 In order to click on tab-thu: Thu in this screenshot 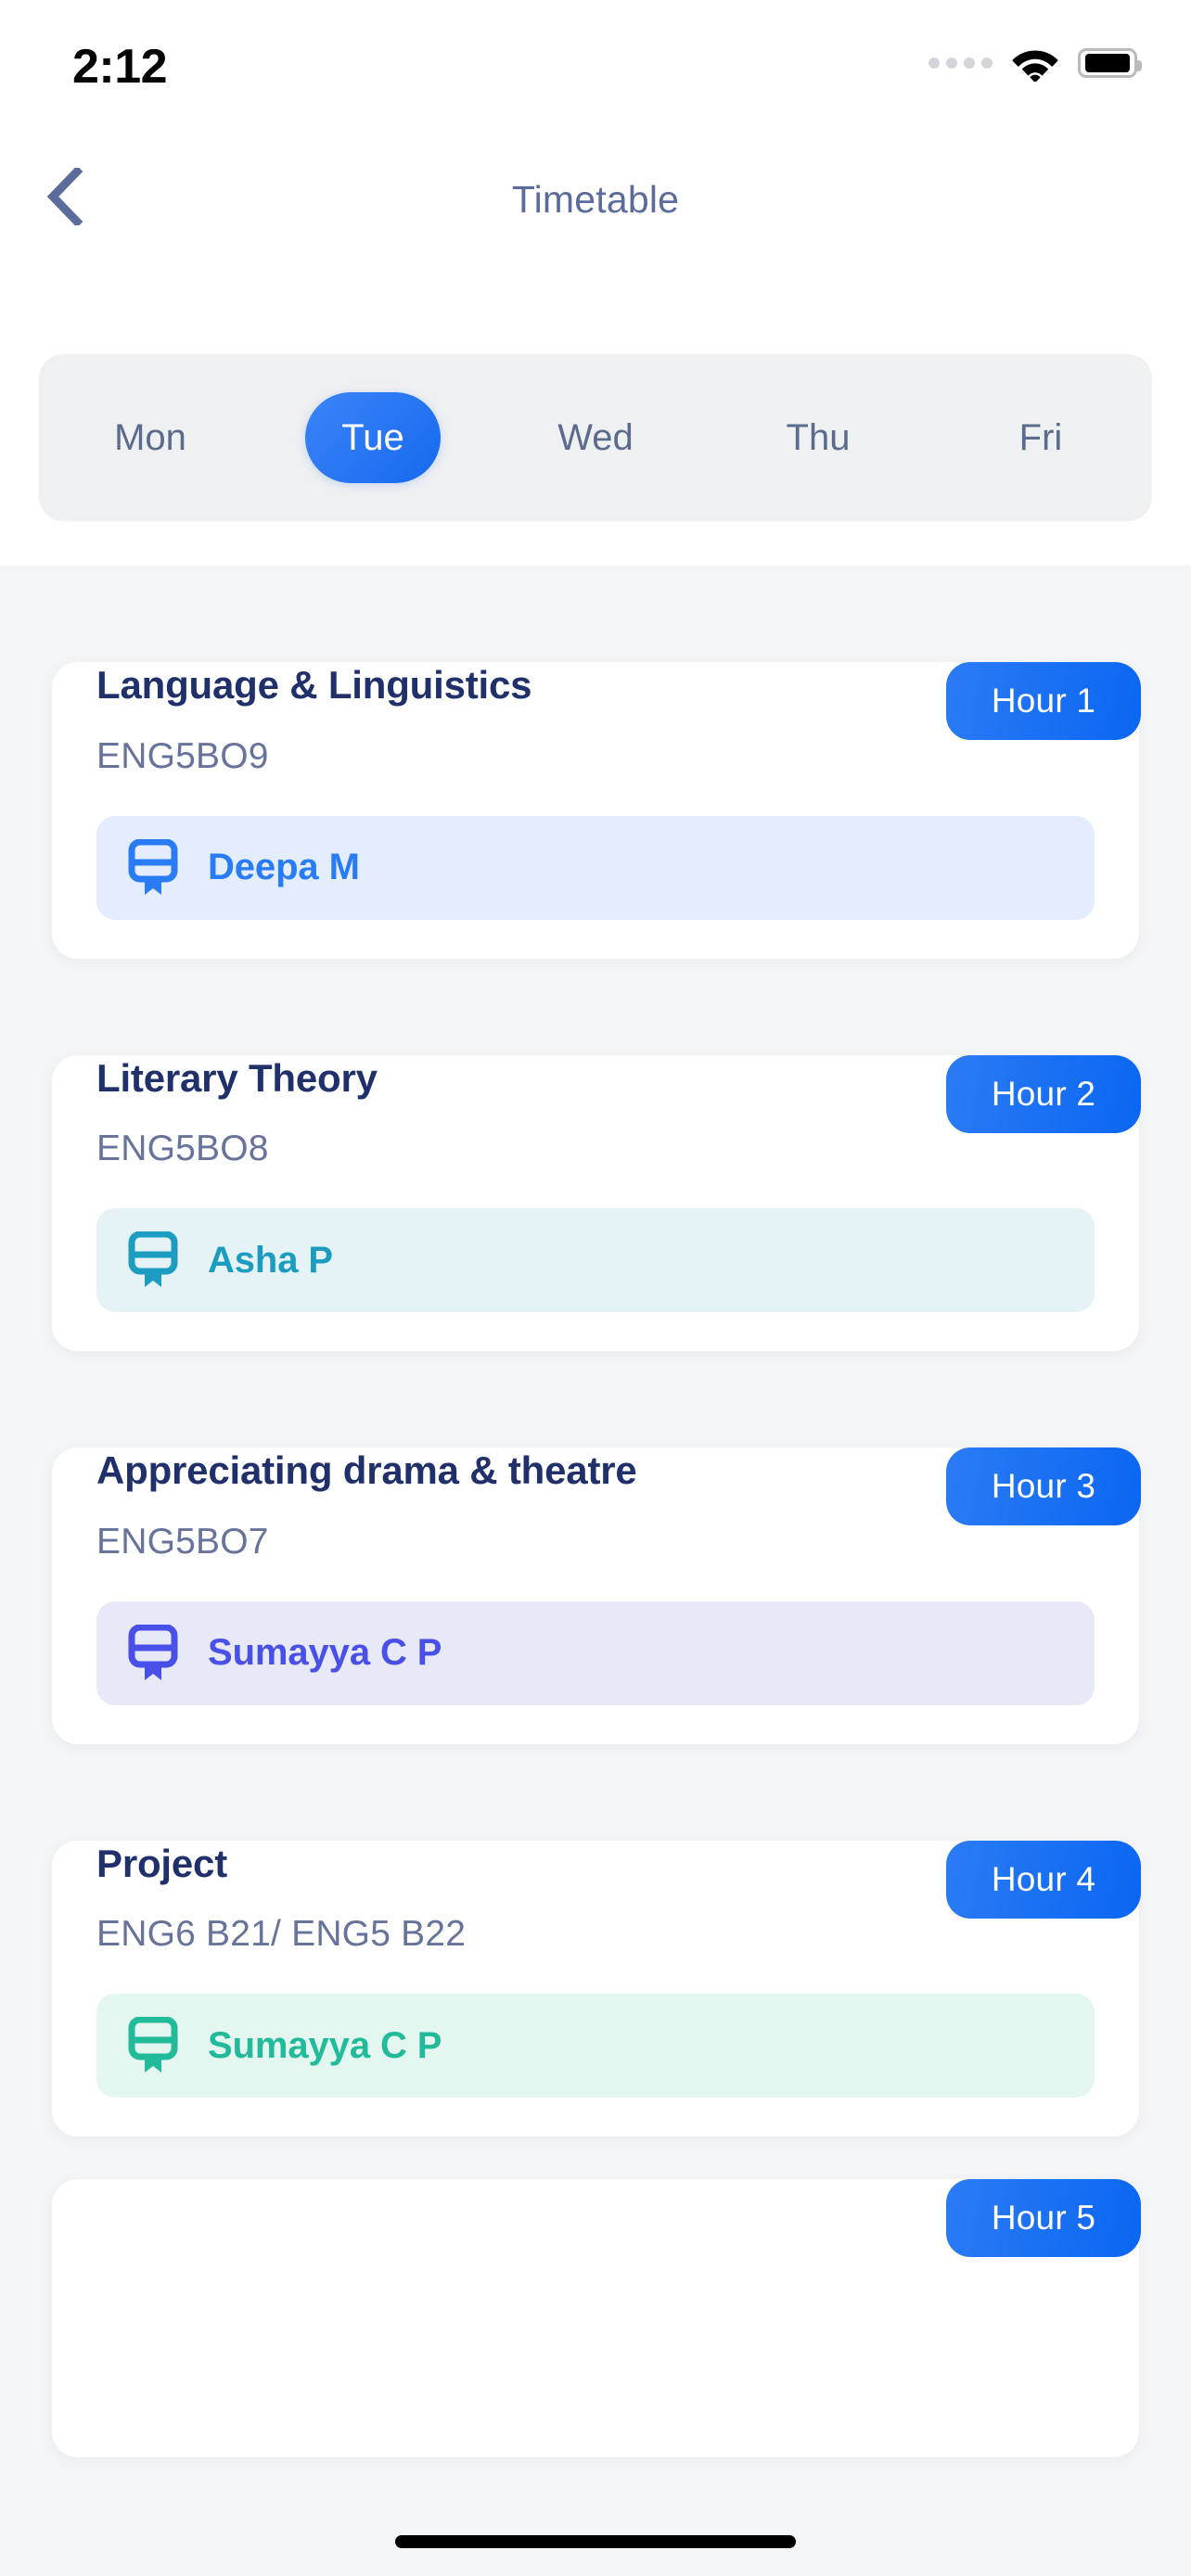, I will do `click(818, 437)`.